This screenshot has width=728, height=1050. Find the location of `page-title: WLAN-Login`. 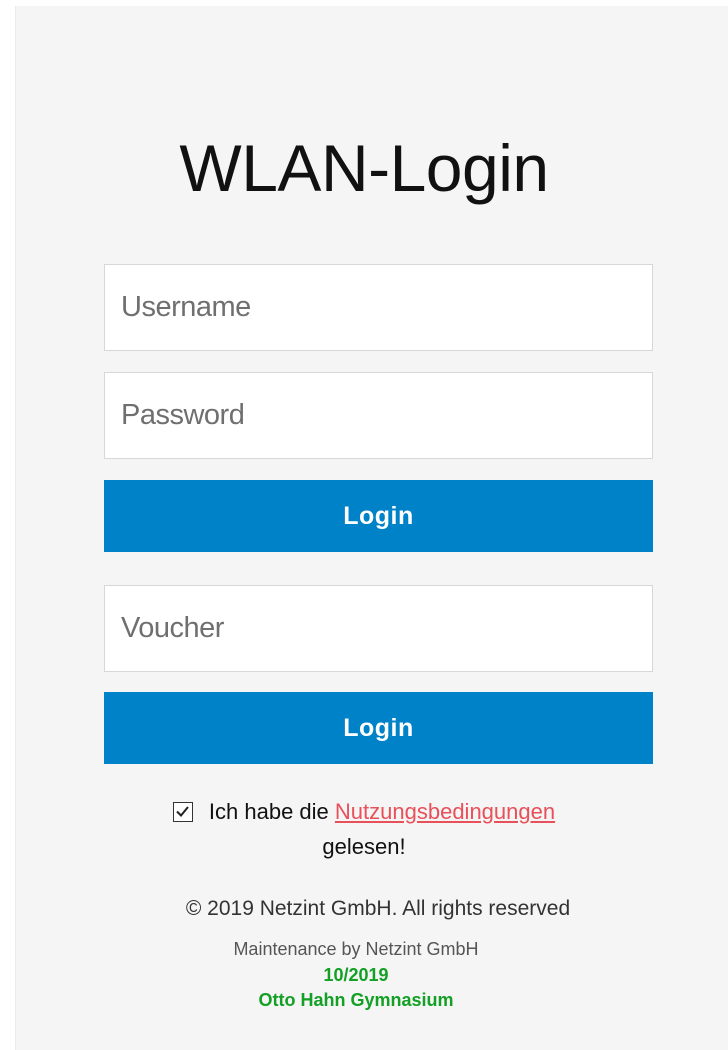

page-title: WLAN-Login is located at coordinates (364, 168).